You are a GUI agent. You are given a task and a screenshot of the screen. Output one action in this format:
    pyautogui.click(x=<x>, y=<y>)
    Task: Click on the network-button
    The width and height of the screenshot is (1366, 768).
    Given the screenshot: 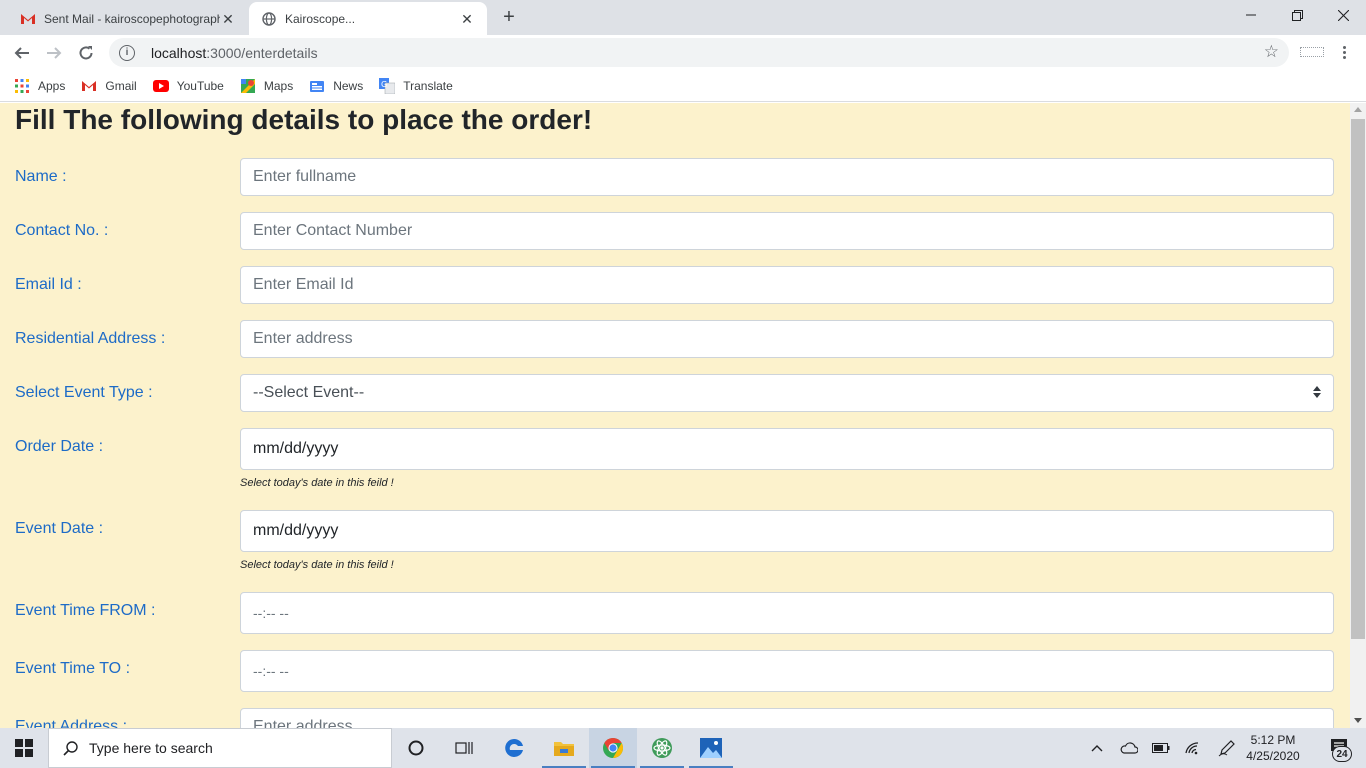 What is the action you would take?
    pyautogui.click(x=1193, y=748)
    